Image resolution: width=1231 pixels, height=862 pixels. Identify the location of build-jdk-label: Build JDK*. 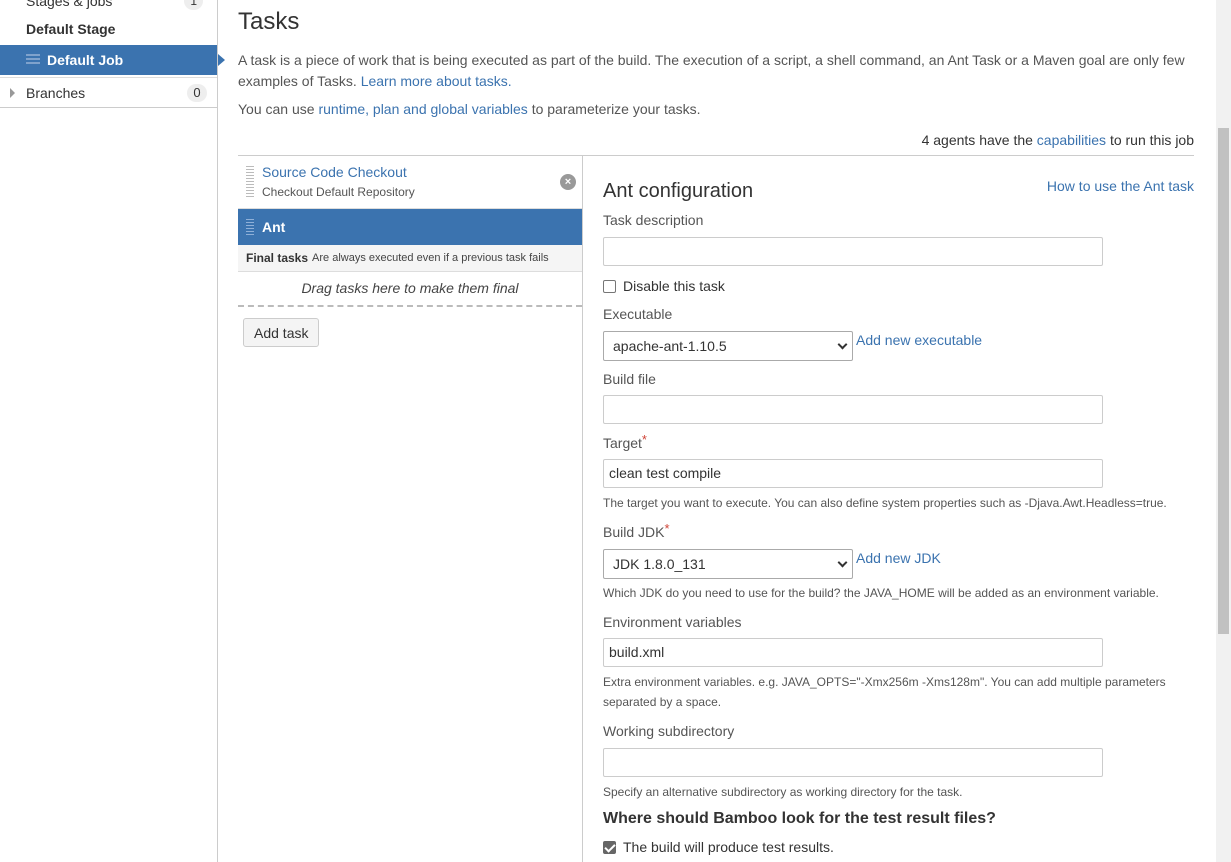
(636, 530).